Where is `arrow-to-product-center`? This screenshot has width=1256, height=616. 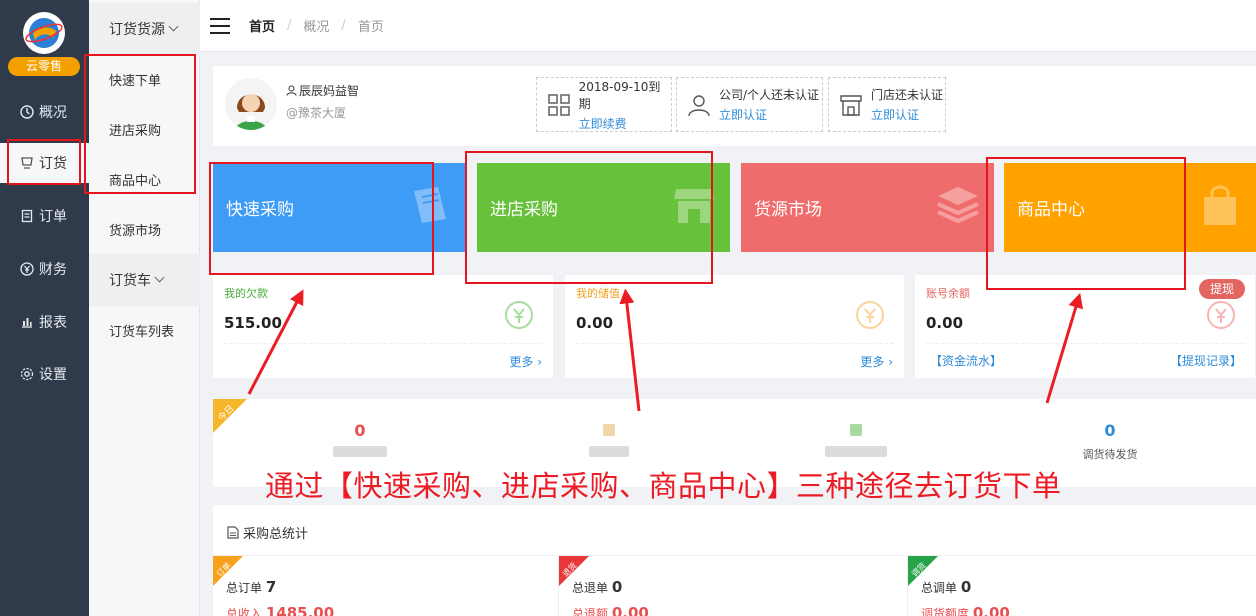
arrow-to-product-center is located at coordinates (1064, 348).